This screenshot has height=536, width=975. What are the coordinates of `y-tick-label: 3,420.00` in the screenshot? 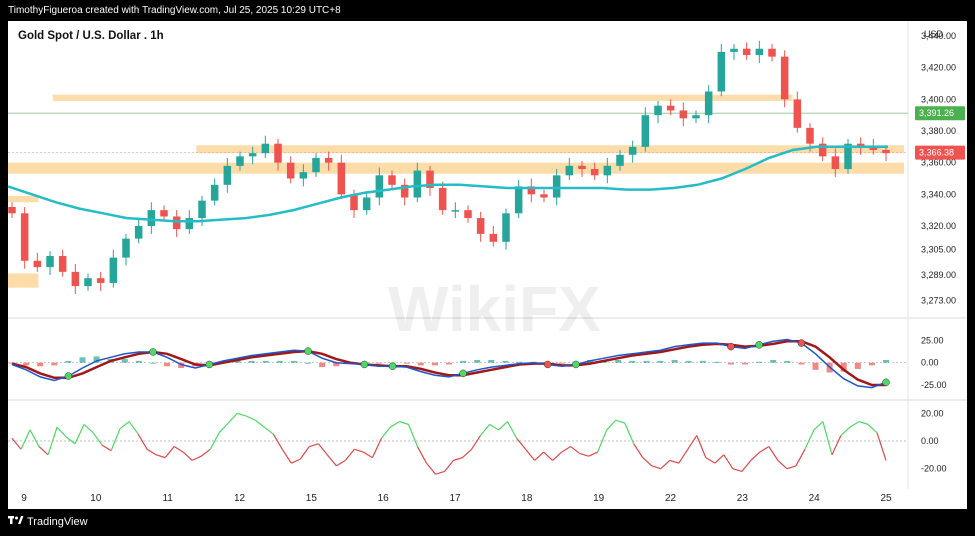 It's located at (938, 68).